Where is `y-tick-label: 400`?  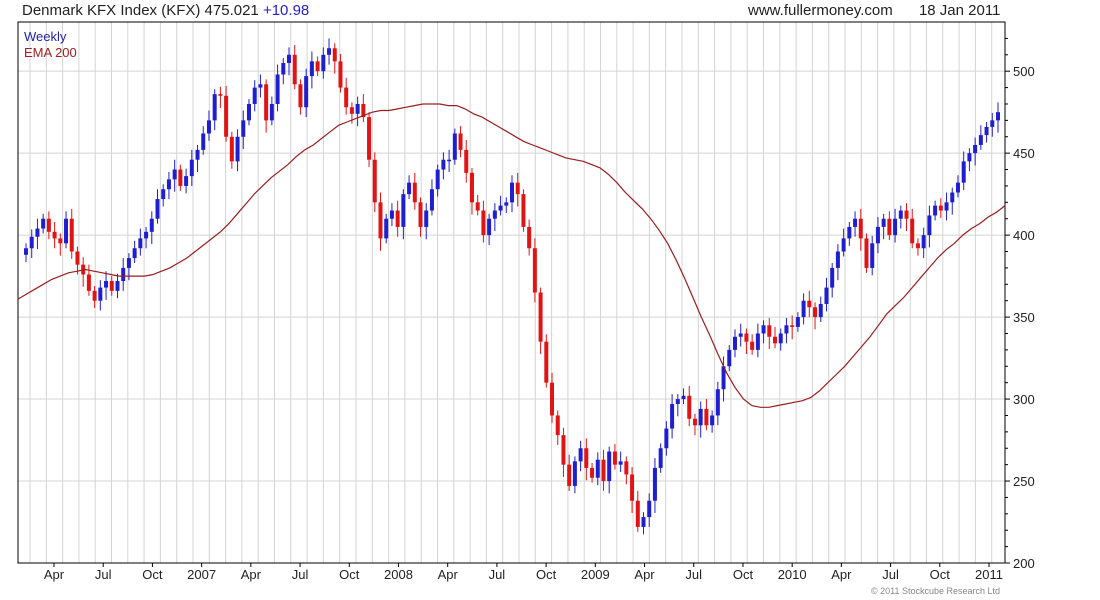 y-tick-label: 400 is located at coordinates (1024, 235).